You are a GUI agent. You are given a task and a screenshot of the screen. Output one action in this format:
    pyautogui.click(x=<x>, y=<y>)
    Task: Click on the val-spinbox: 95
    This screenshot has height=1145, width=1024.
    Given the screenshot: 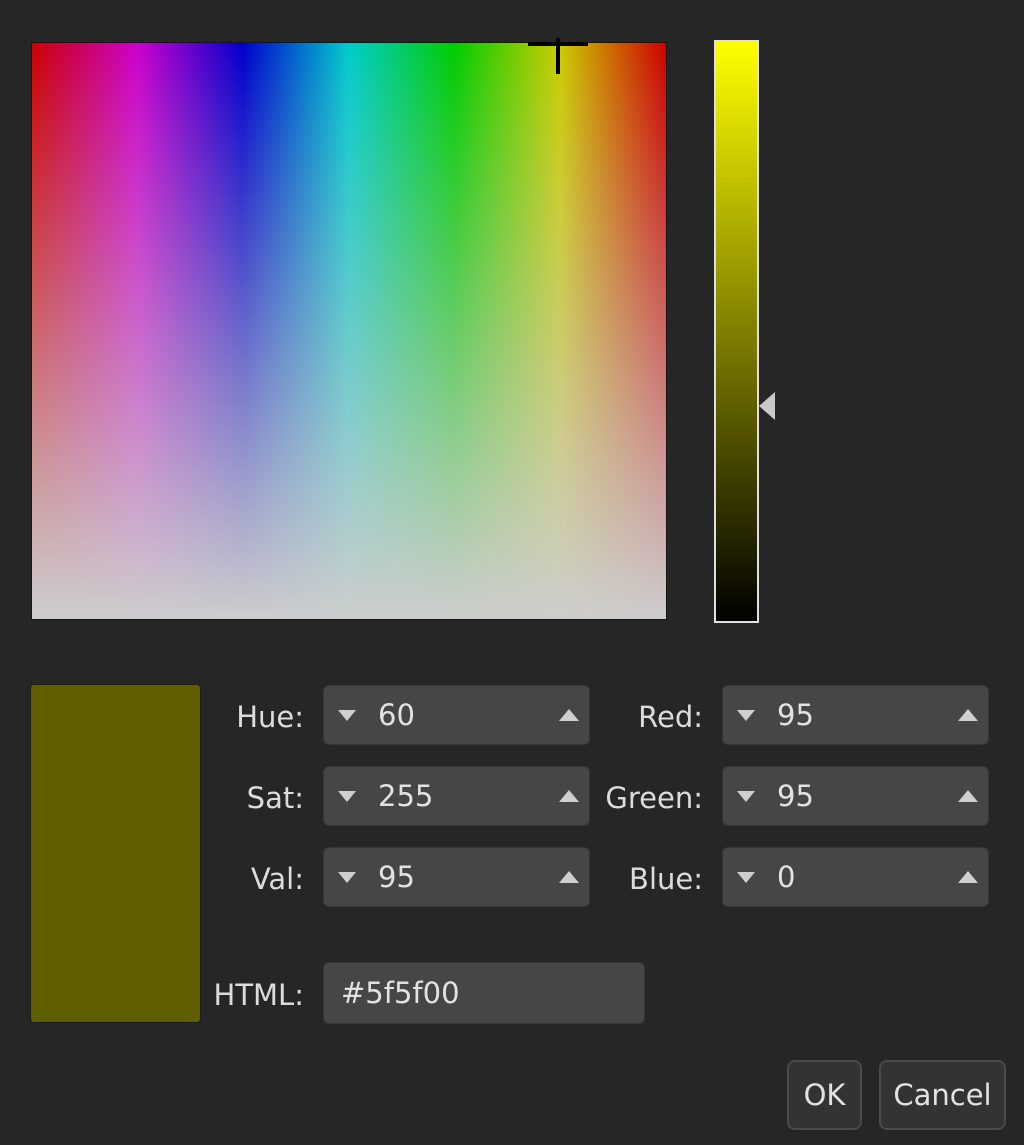 What is the action you would take?
    pyautogui.click(x=456, y=877)
    